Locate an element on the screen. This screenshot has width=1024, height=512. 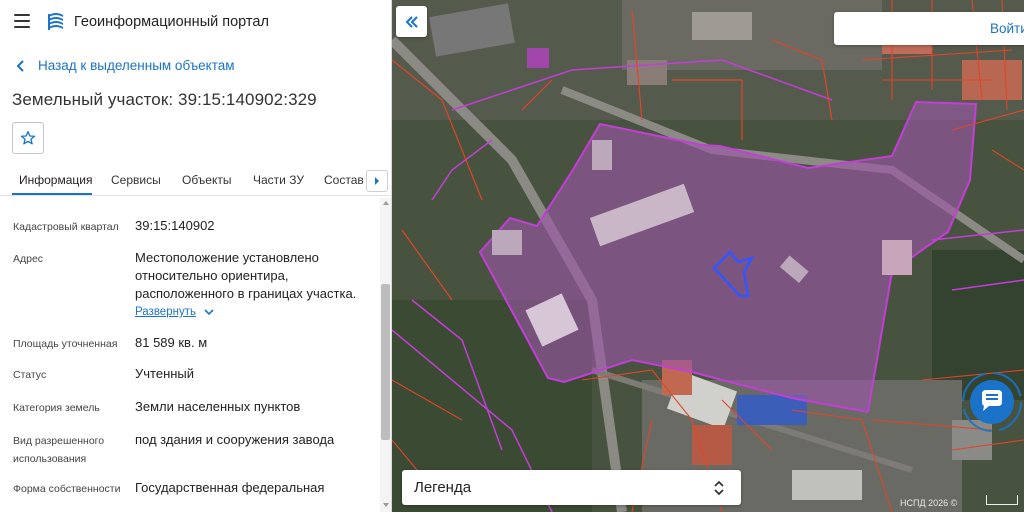
land-category-value: Земли населенных пунктов is located at coordinates (218, 406).